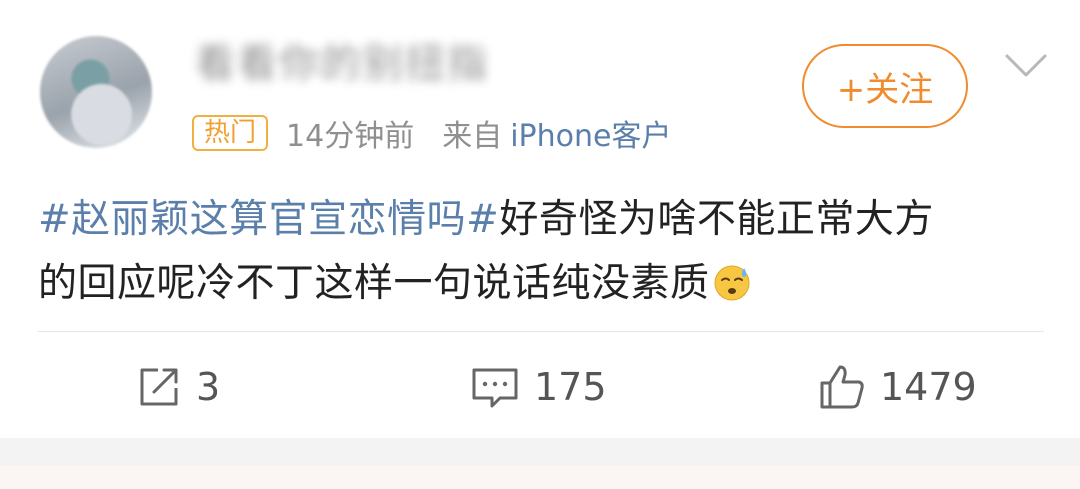 The image size is (1080, 489). Describe the element at coordinates (716, 219) in the screenshot. I see `post-text-line1: 好奇怪为啥不能正常大方` at that location.